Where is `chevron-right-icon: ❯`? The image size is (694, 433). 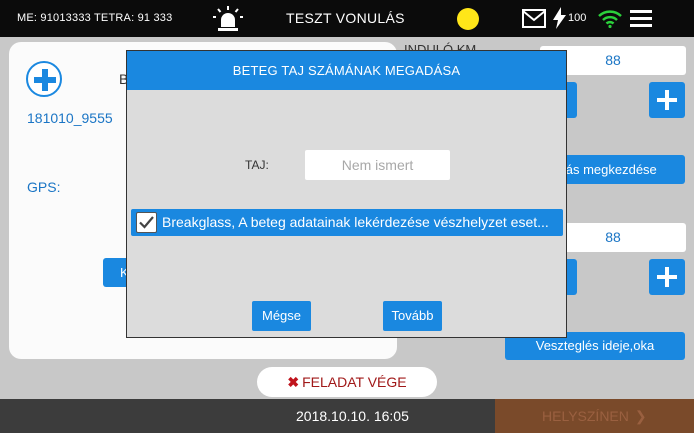 chevron-right-icon: ❯ is located at coordinates (640, 416).